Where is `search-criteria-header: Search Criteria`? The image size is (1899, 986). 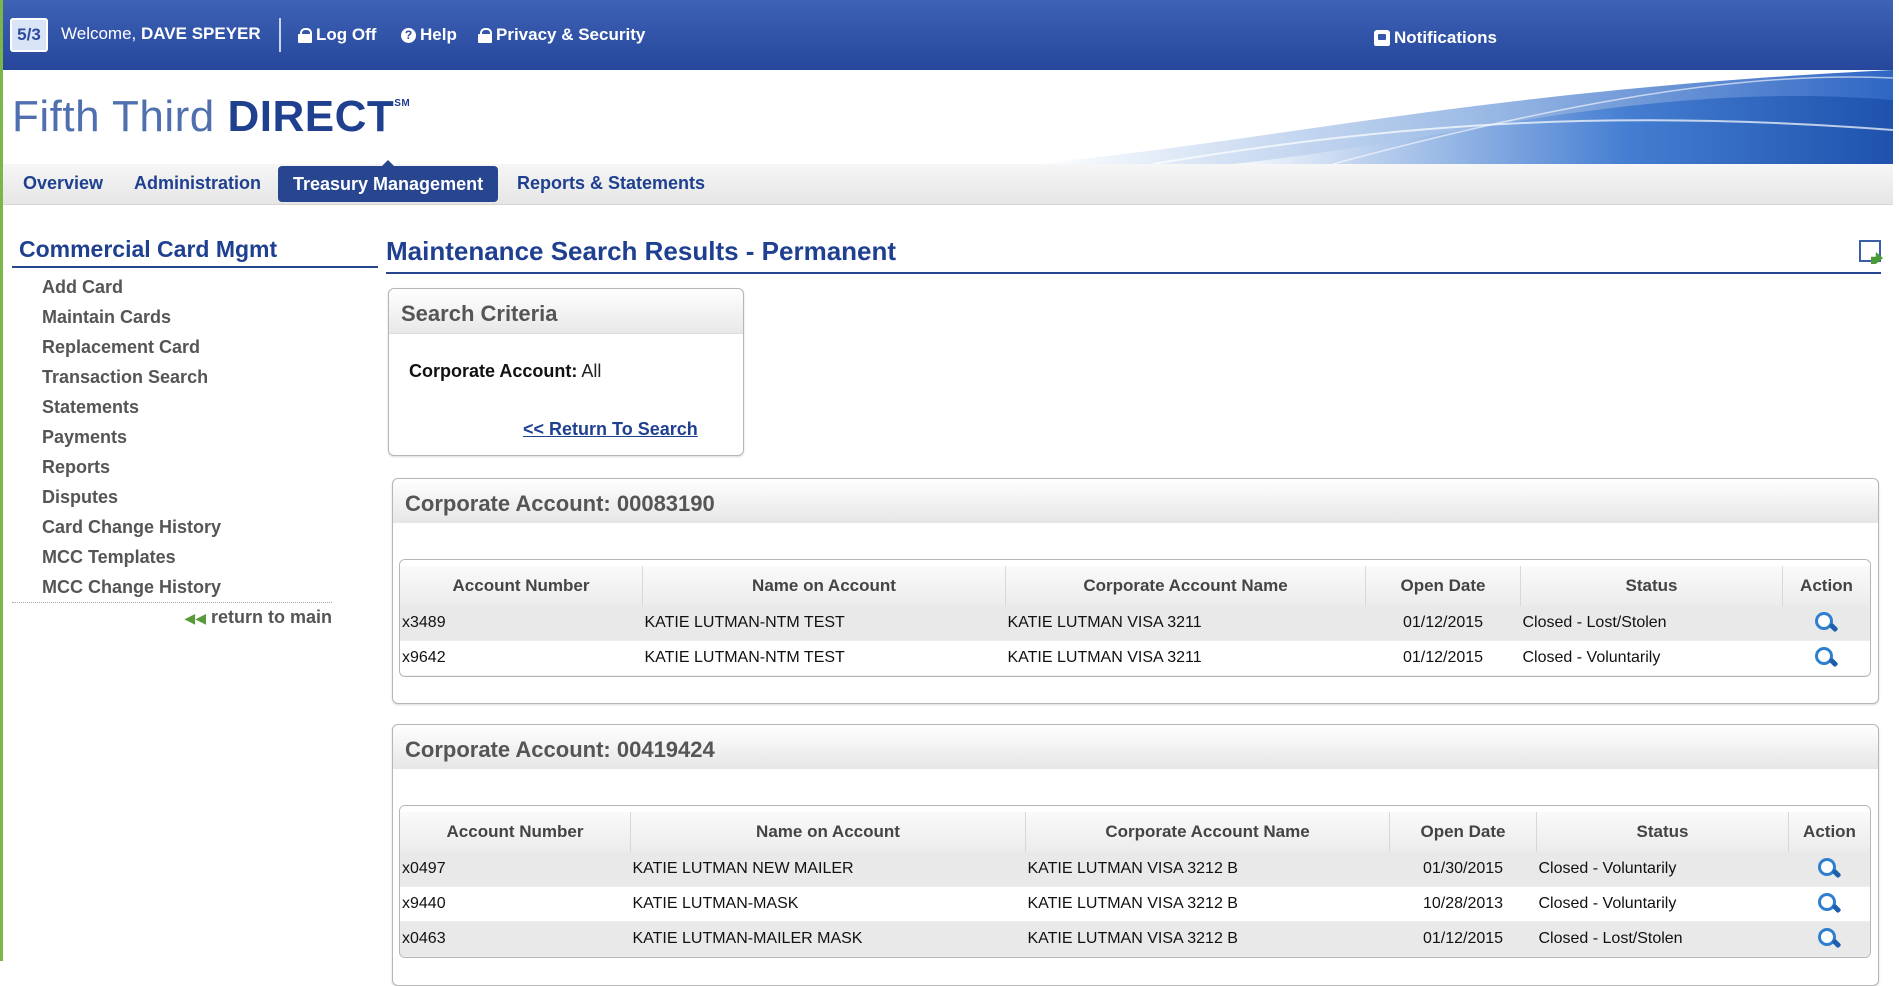 search-criteria-header: Search Criteria is located at coordinates (566, 311).